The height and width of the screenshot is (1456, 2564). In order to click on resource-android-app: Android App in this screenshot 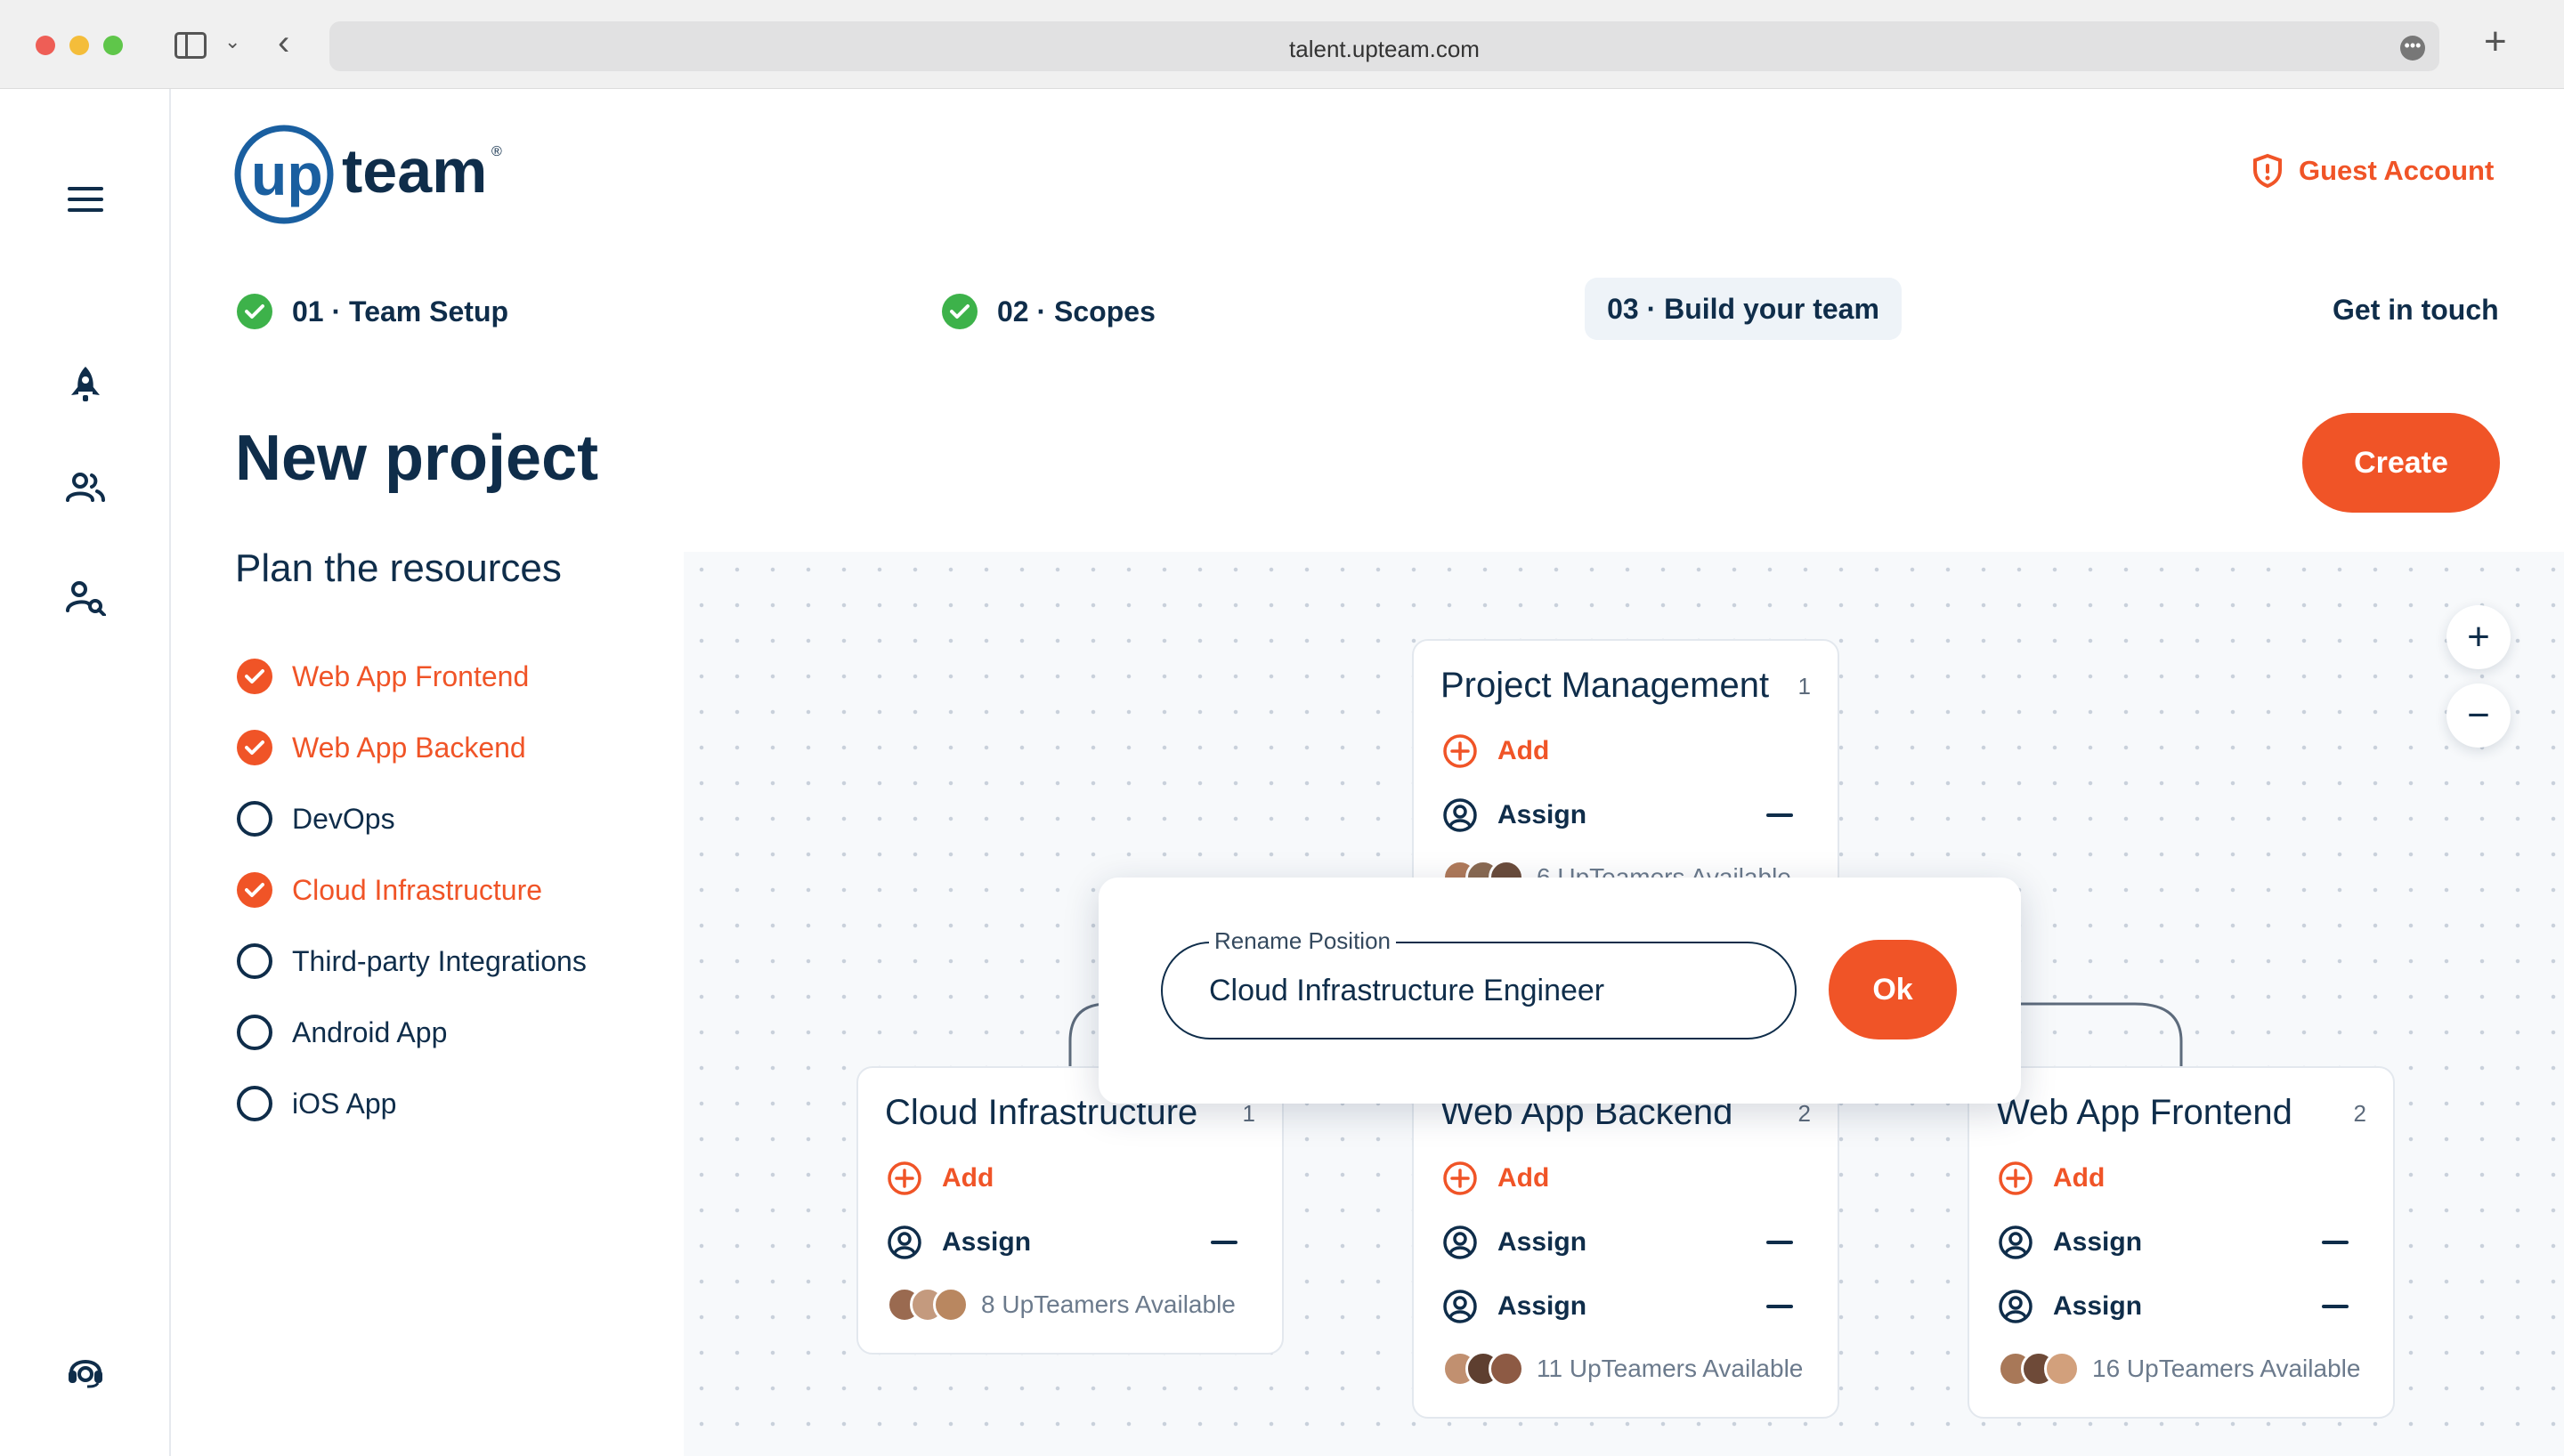, I will do `click(342, 1032)`.